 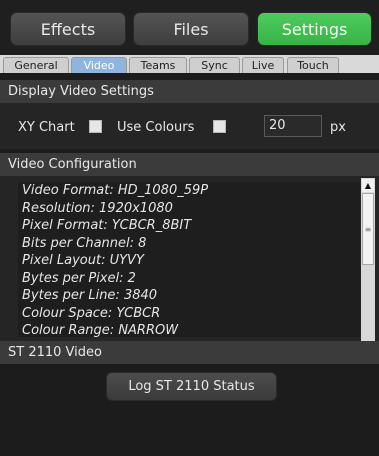 What do you see at coordinates (46, 127) in the screenshot?
I see `xy-chart-label: XY Chart` at bounding box center [46, 127].